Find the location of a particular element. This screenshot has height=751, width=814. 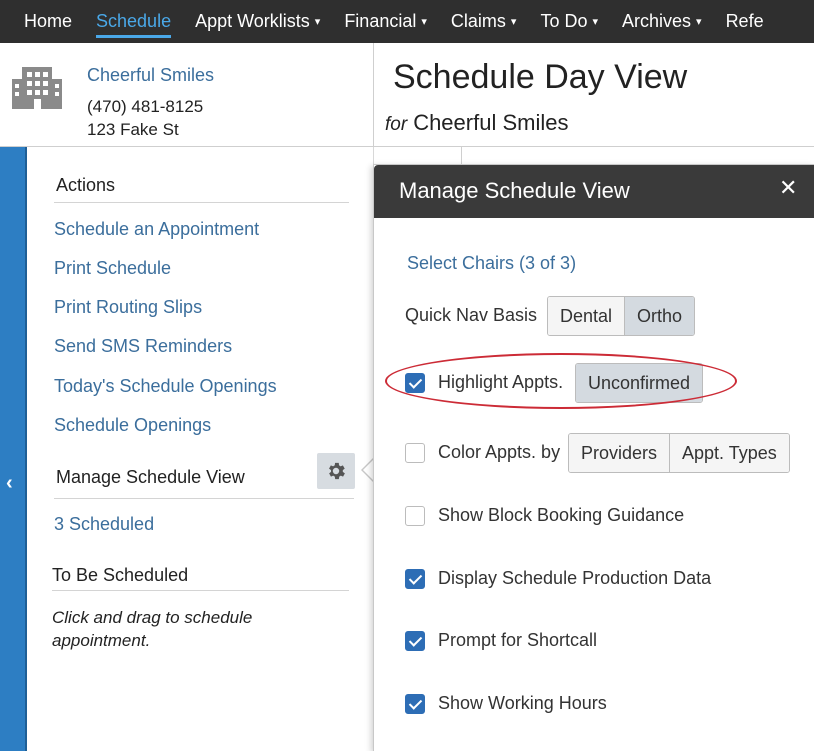

color-appts-checkbox is located at coordinates (415, 453).